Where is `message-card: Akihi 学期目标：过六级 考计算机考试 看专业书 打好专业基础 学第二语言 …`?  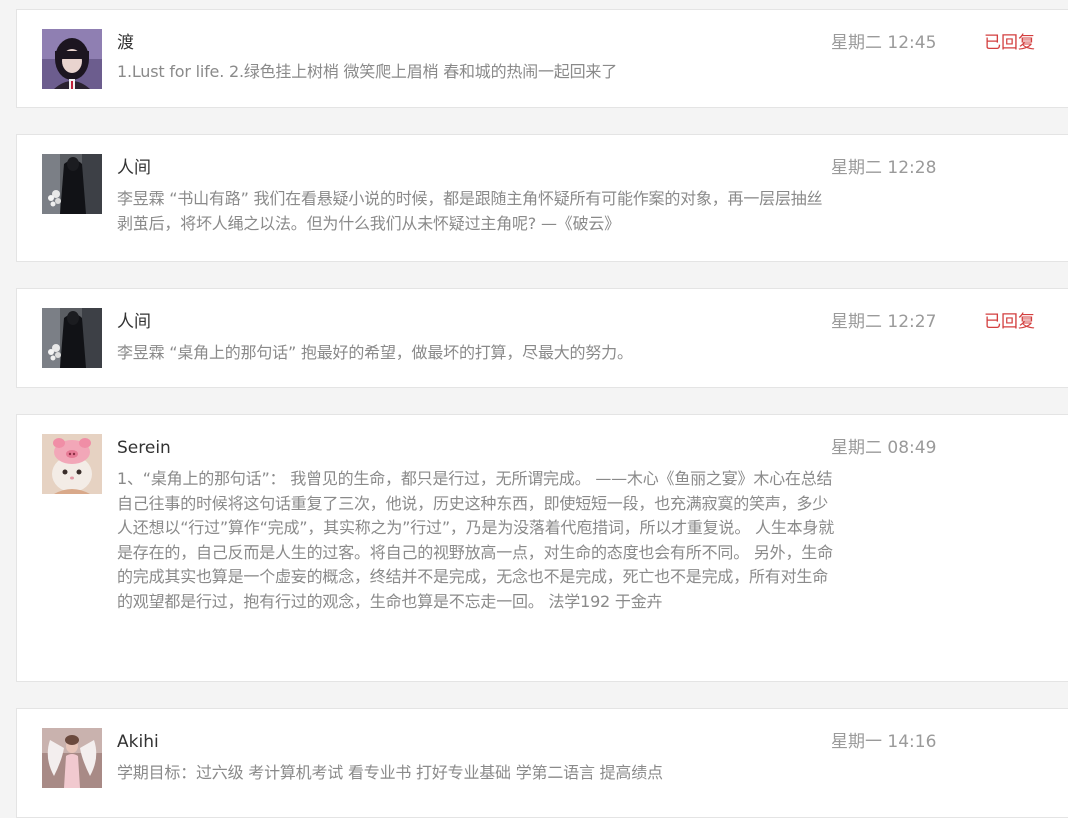
message-card: Akihi 学期目标：过六级 考计算机考试 看专业书 打好专业基础 学第二语言 … is located at coordinates (542, 763).